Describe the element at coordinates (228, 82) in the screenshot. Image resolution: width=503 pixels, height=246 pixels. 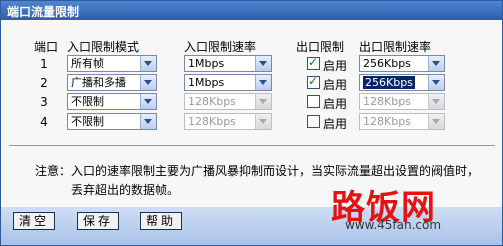
I see `in-rate-select-2: 1Mbps` at that location.